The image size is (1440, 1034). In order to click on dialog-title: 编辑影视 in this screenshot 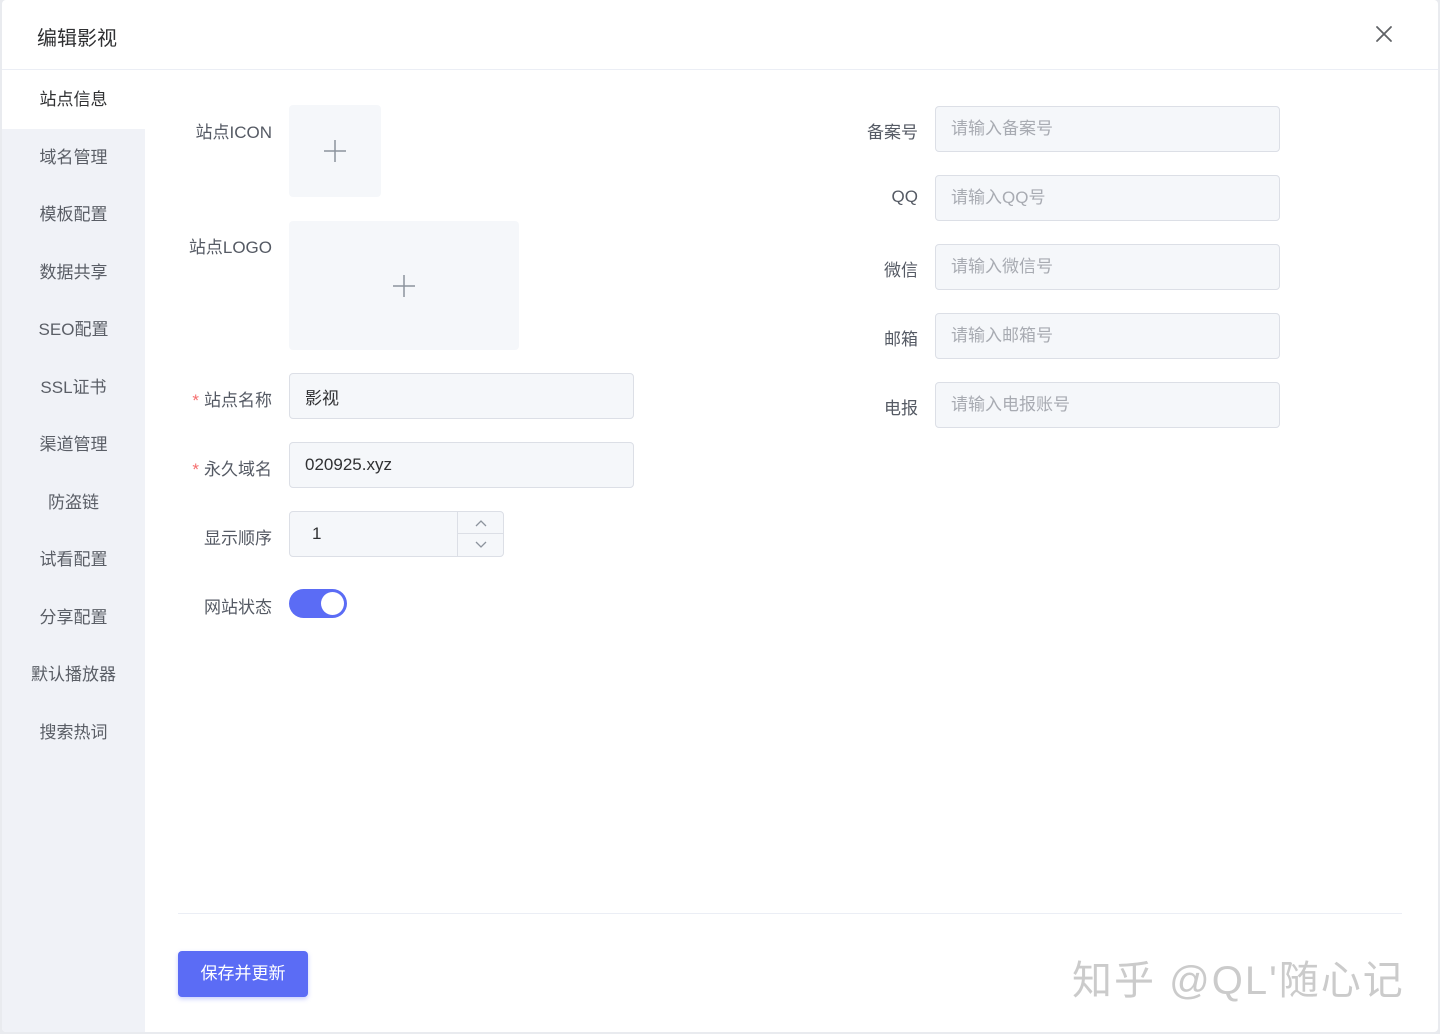, I will do `click(77, 39)`.